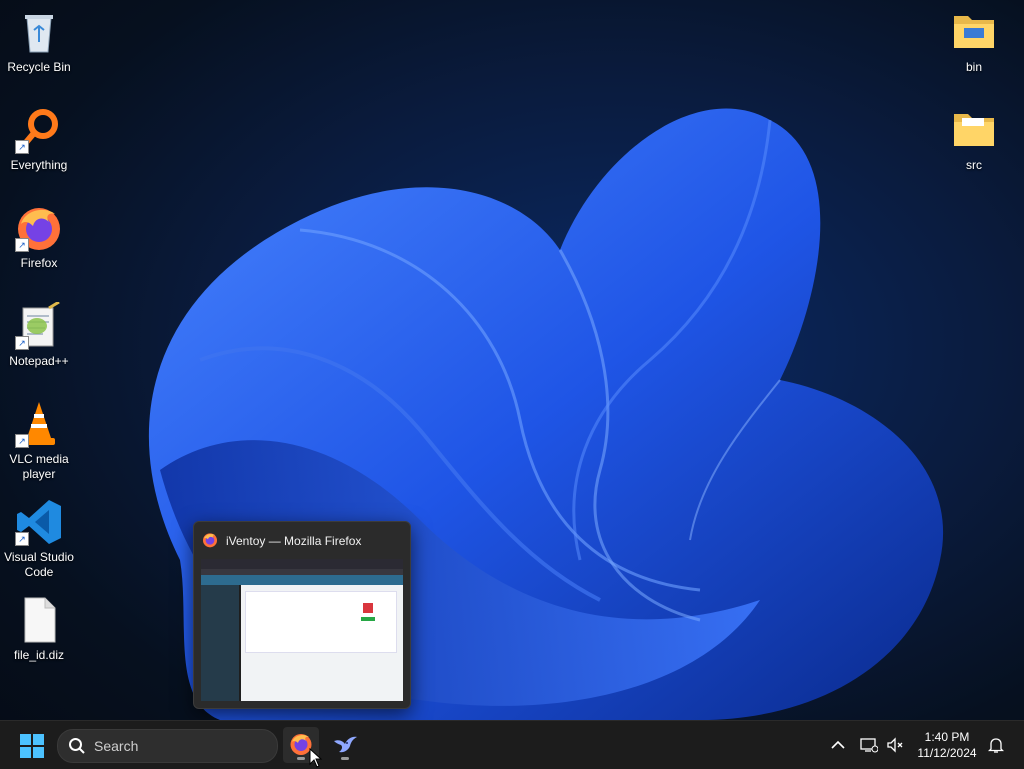 Image resolution: width=1024 pixels, height=769 pixels. I want to click on desktop-icon-vscode: ↗ Visual Studio Code, so click(39, 539).